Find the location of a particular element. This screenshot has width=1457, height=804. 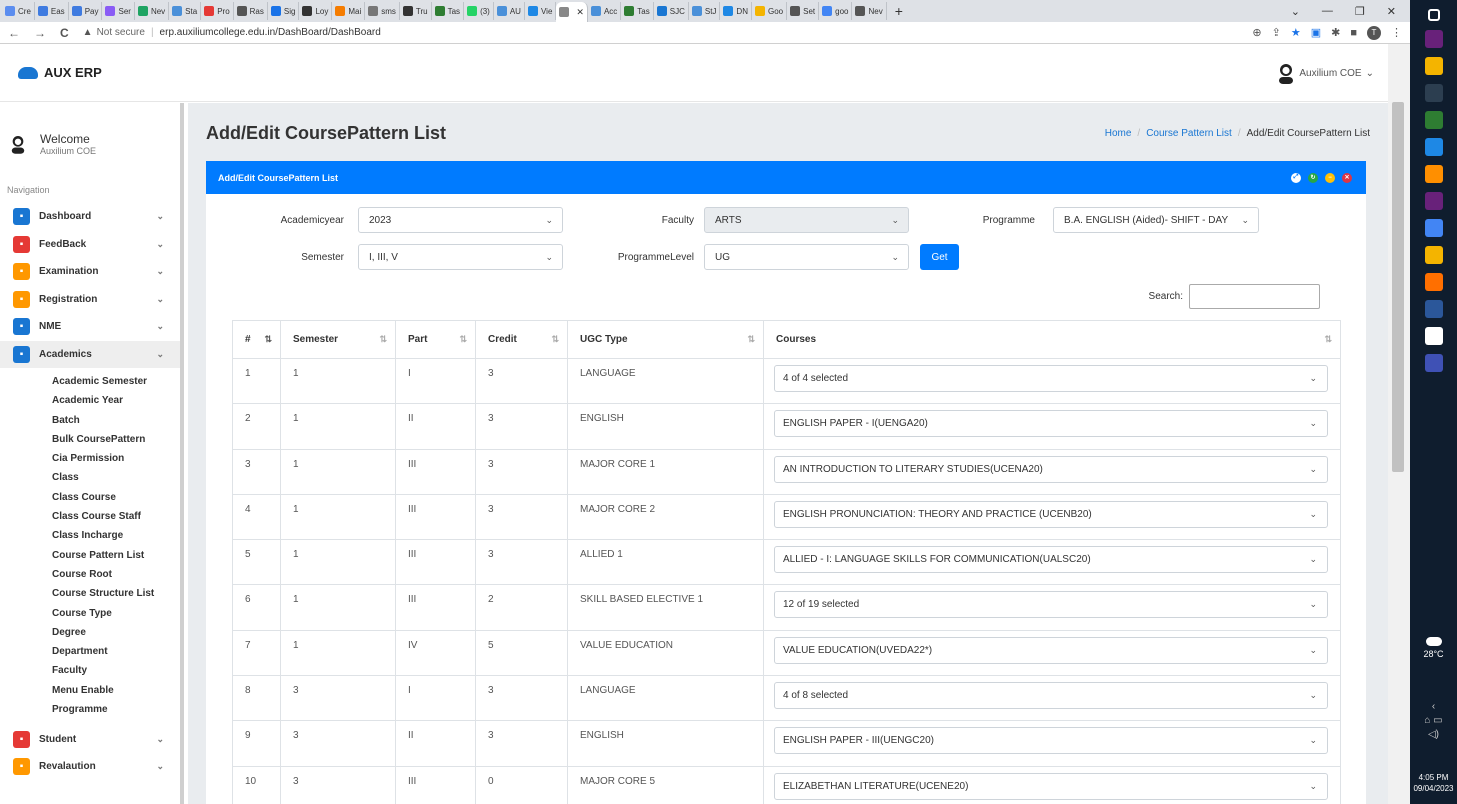

bookmark-star-icon: ★ is located at coordinates (1296, 32).